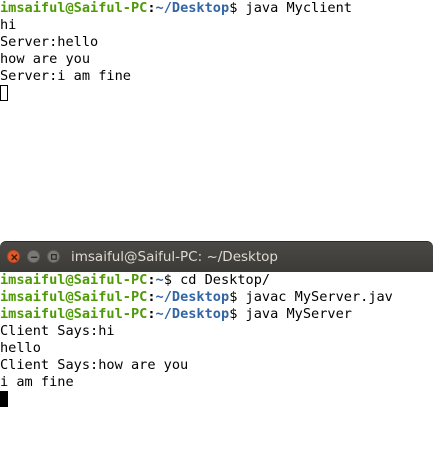 The width and height of the screenshot is (433, 475). Describe the element at coordinates (290, 8) in the screenshot. I see `prompt-command: $ java Myclient` at that location.